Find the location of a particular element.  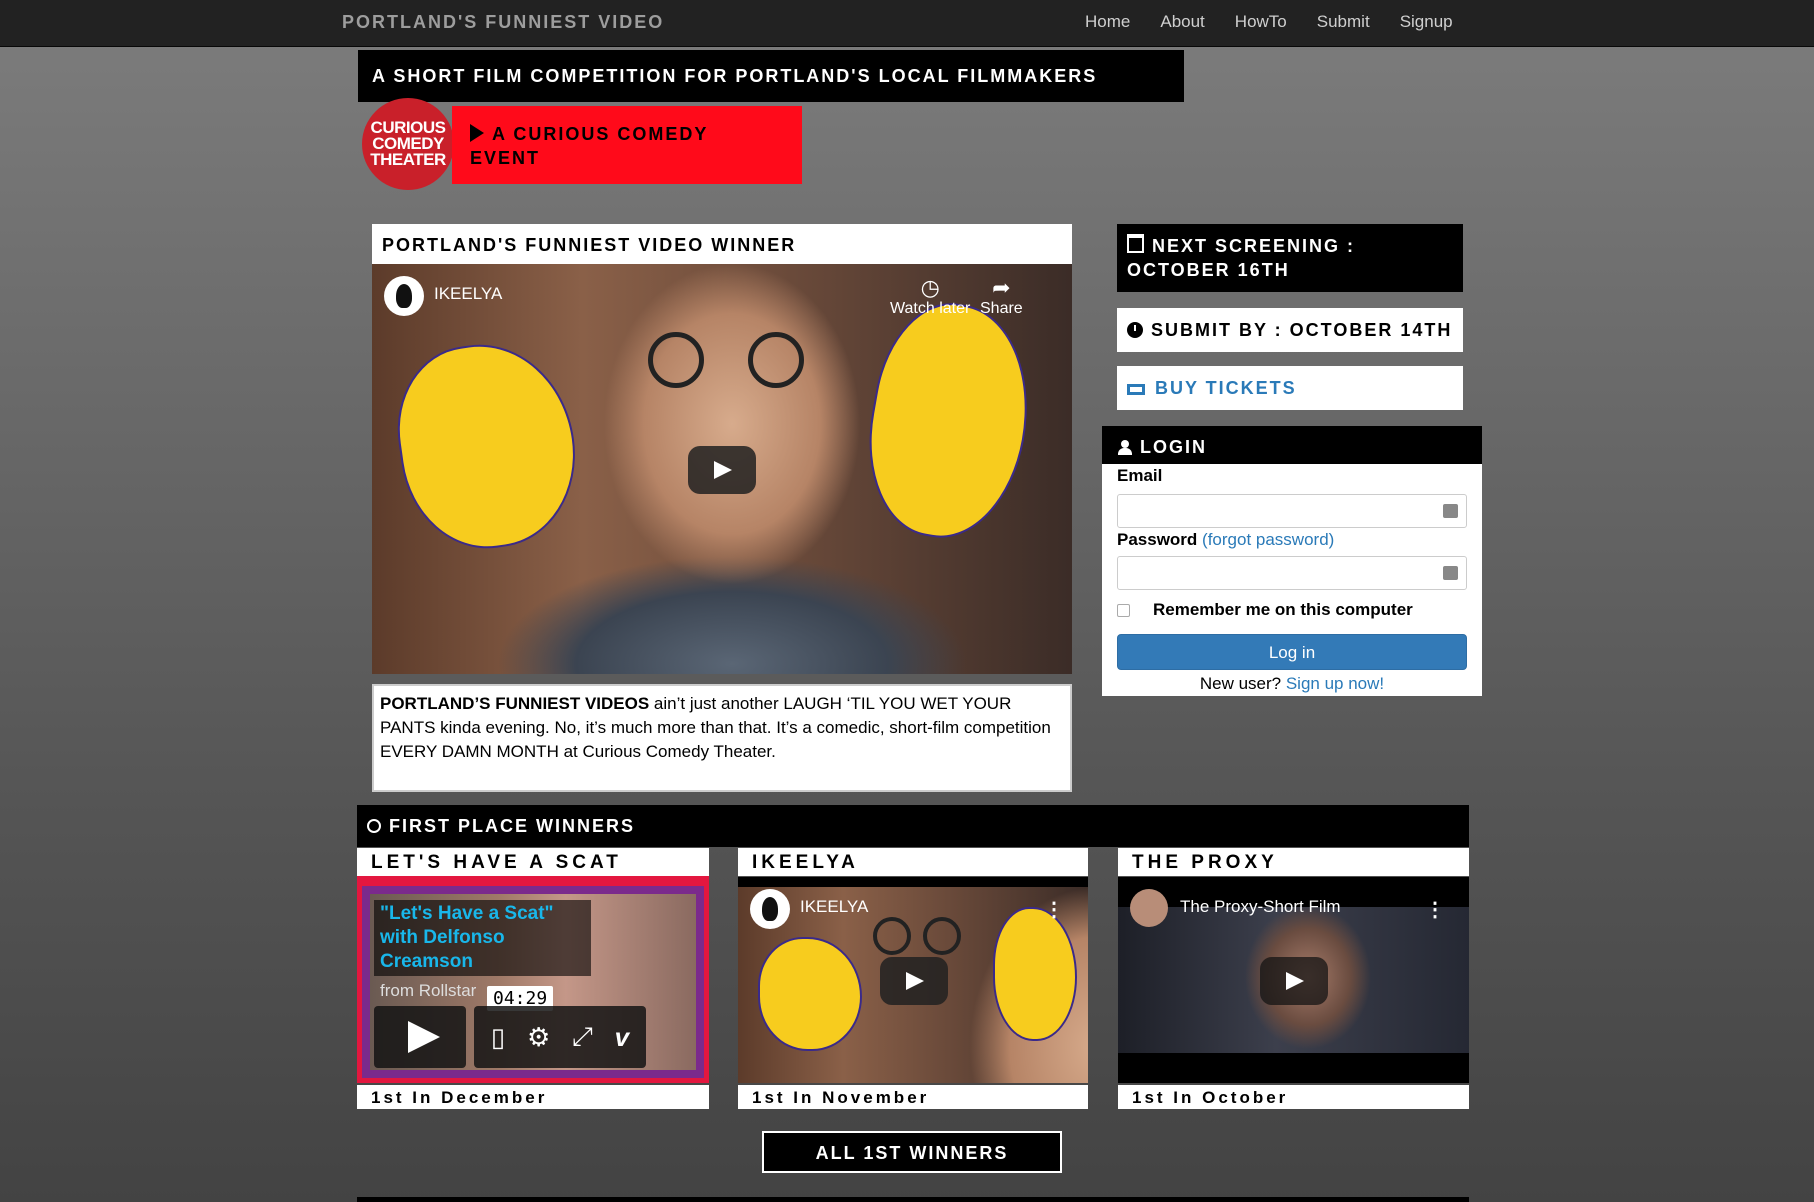

forgot-password-link: (forgot password) is located at coordinates (1268, 539).